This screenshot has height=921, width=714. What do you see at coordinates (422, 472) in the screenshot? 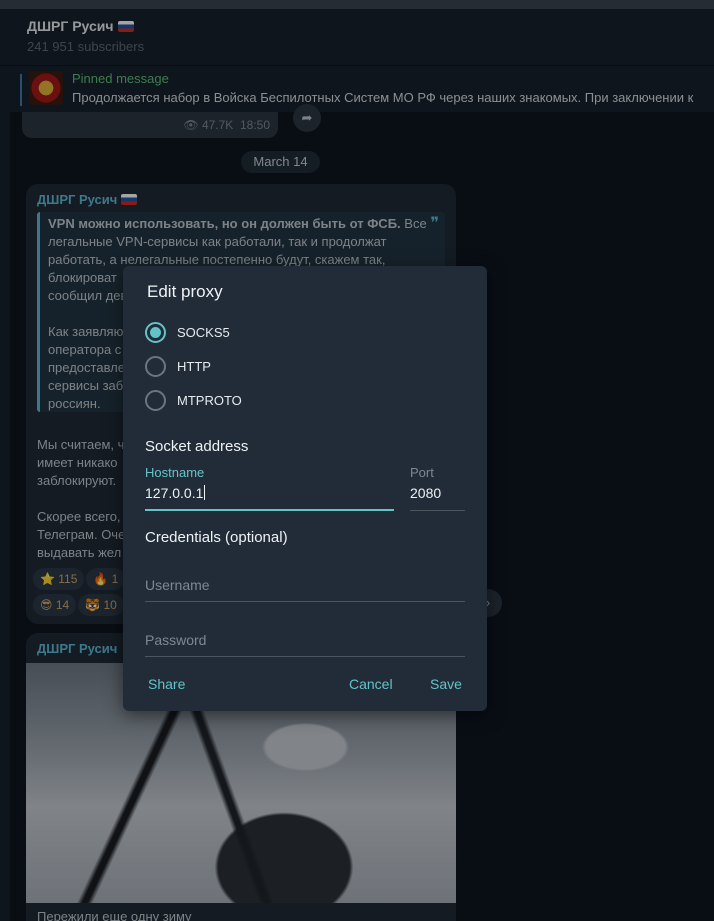
I see `port-label: Port` at bounding box center [422, 472].